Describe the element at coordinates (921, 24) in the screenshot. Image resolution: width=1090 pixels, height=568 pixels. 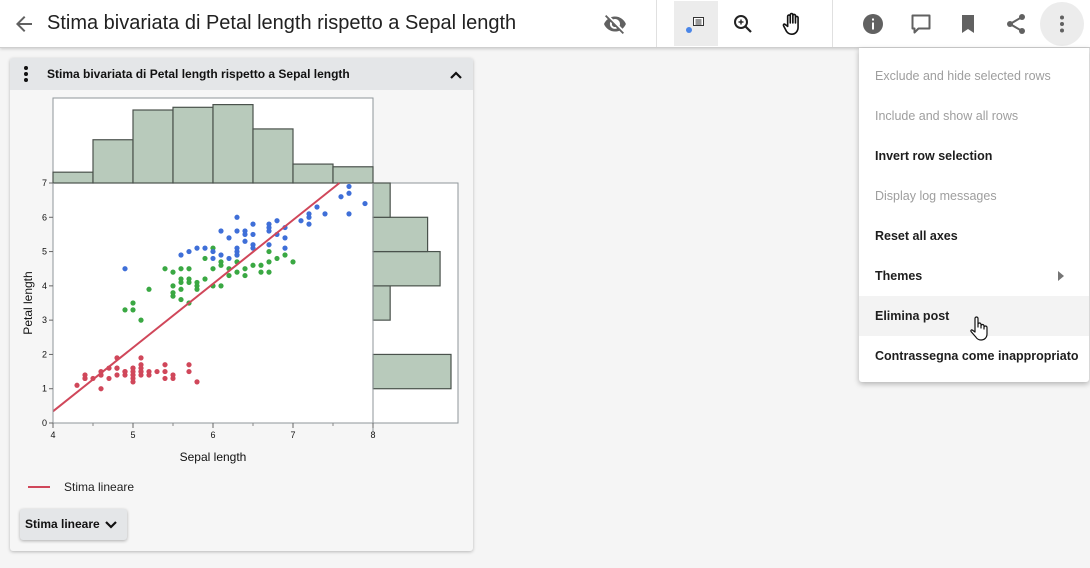
I see `comment-button` at that location.